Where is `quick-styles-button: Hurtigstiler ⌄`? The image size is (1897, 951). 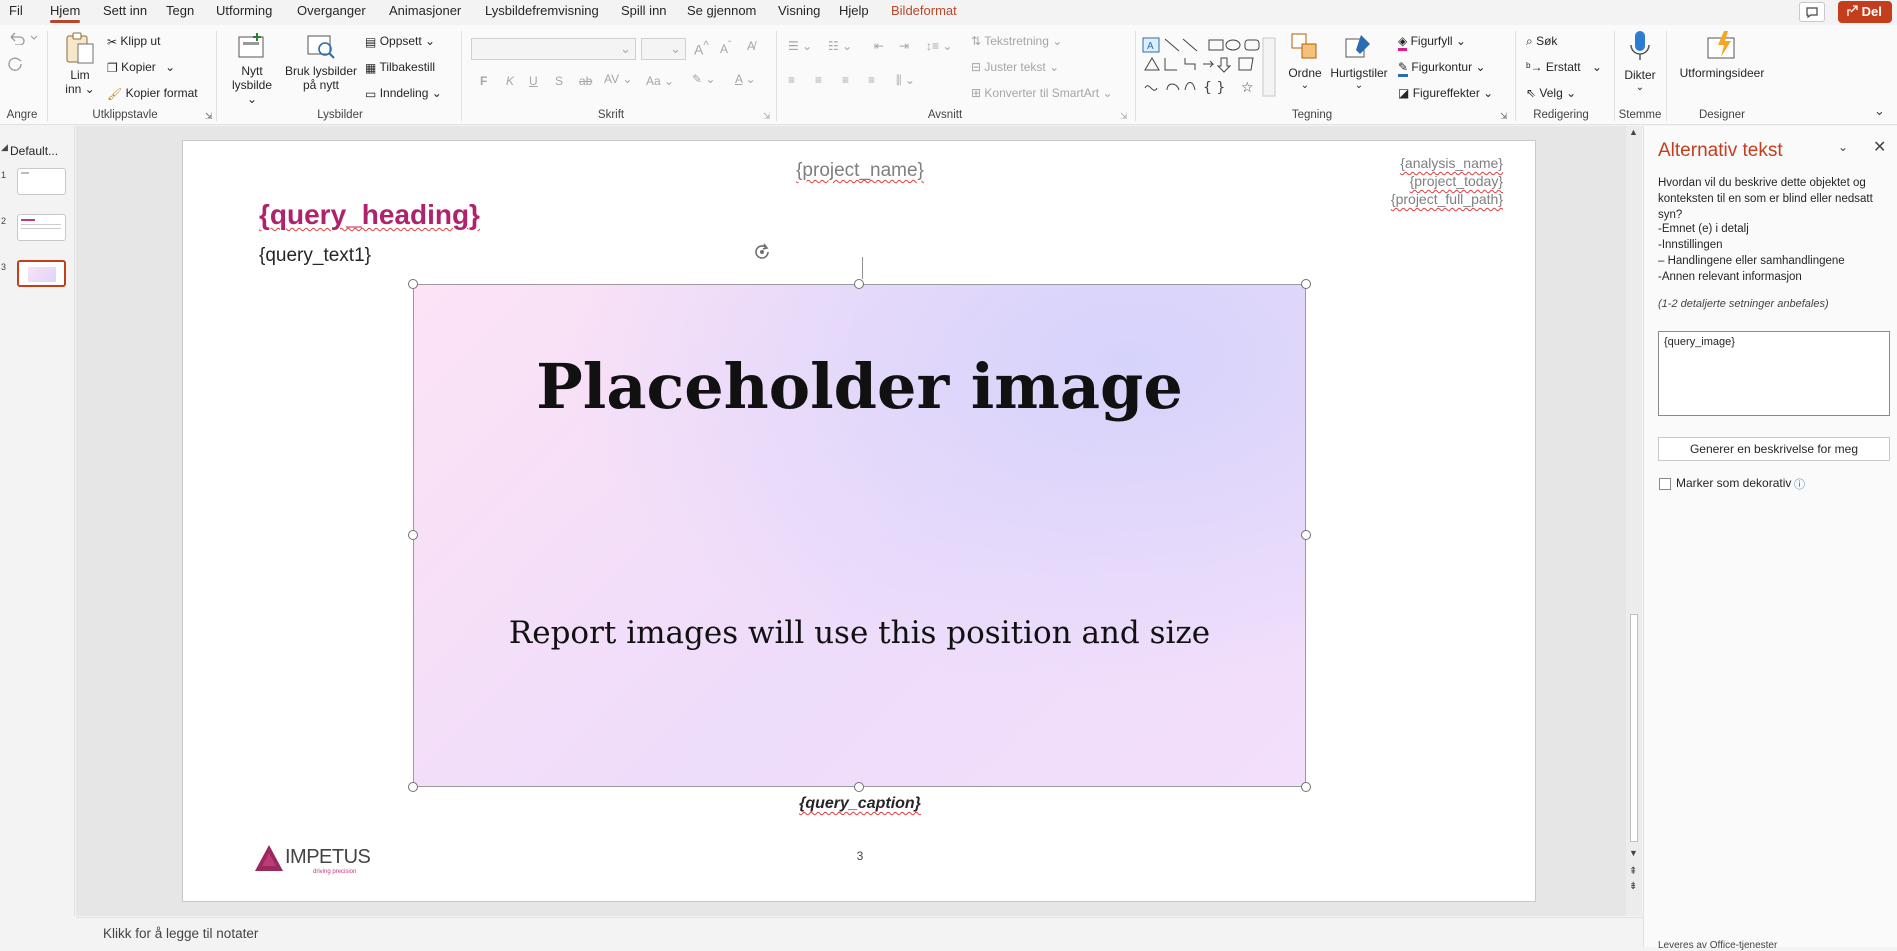
quick-styles-button: Hurtigstiler ⌄ is located at coordinates (1359, 61).